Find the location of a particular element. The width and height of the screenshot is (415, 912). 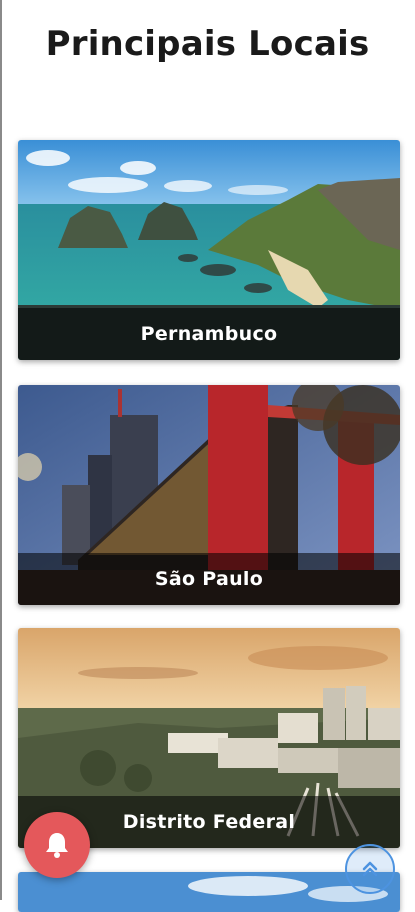

location-caption-bar: São Paulo is located at coordinates (209, 579).